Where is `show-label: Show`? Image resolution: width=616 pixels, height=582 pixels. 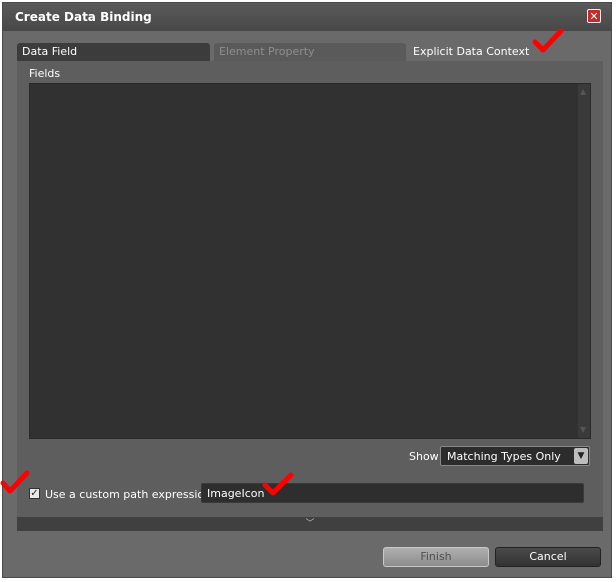
show-label: Show is located at coordinates (424, 456).